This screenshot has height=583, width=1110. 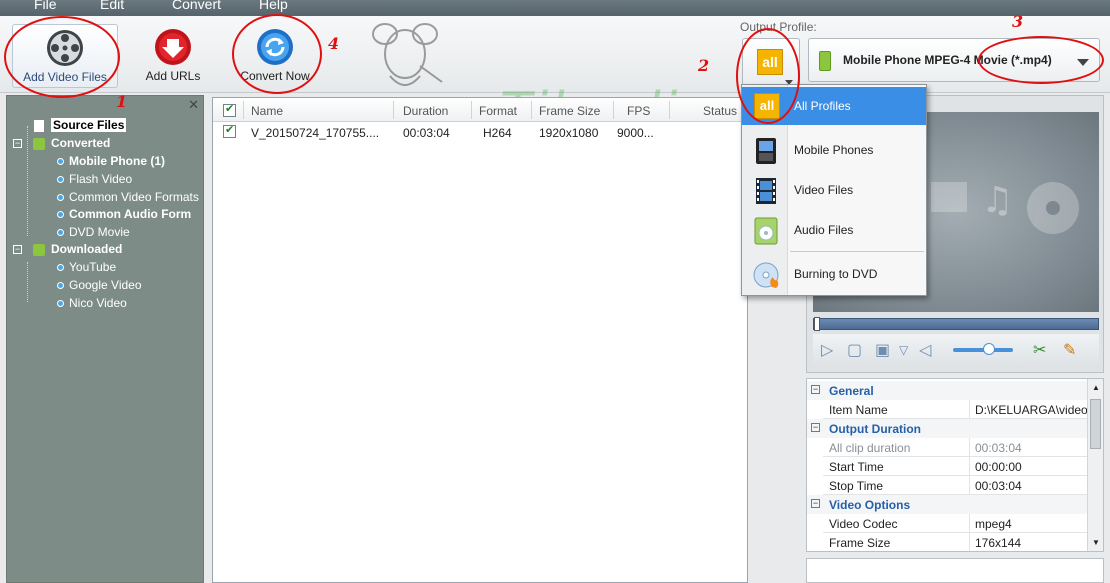 I want to click on tree-item-label: Mobile Phone (1), so click(x=117, y=161).